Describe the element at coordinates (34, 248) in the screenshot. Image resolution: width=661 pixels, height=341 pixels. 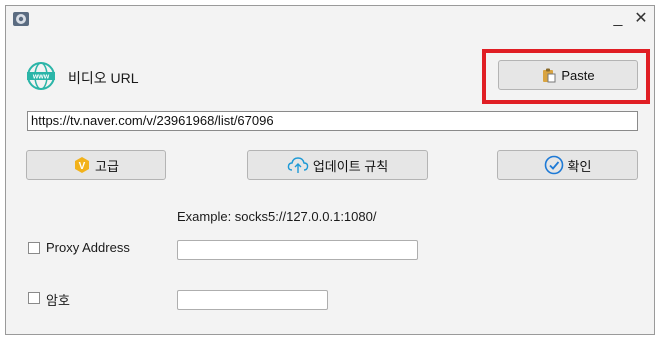
I see `proxy-checkbox` at that location.